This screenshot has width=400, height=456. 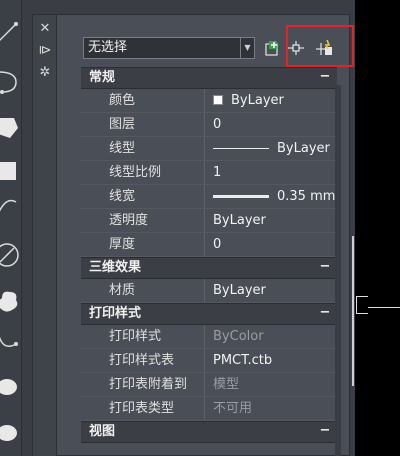 I want to click on property-label: 厚度, so click(x=143, y=244).